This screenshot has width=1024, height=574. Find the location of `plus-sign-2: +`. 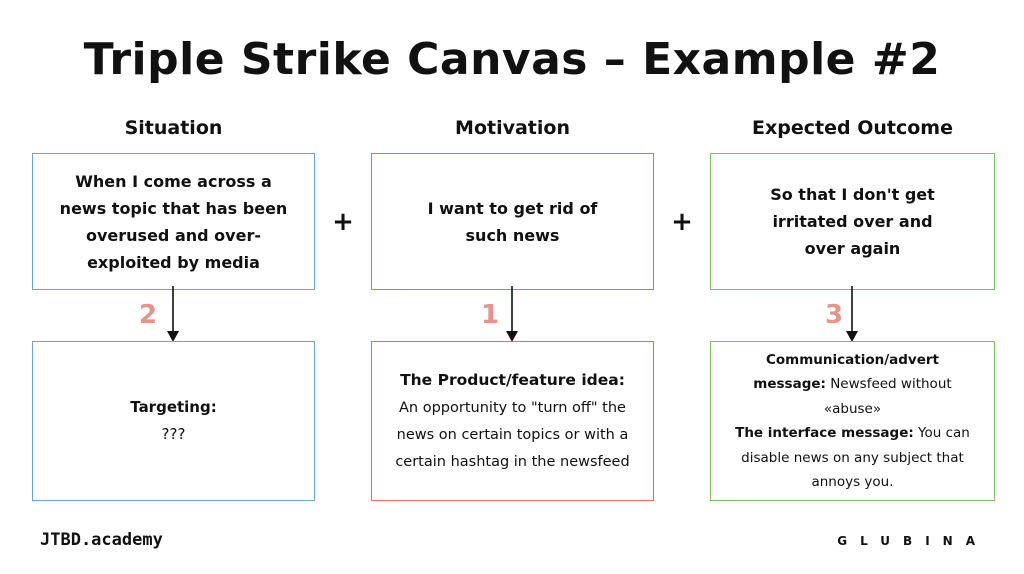

plus-sign-2: + is located at coordinates (682, 222).